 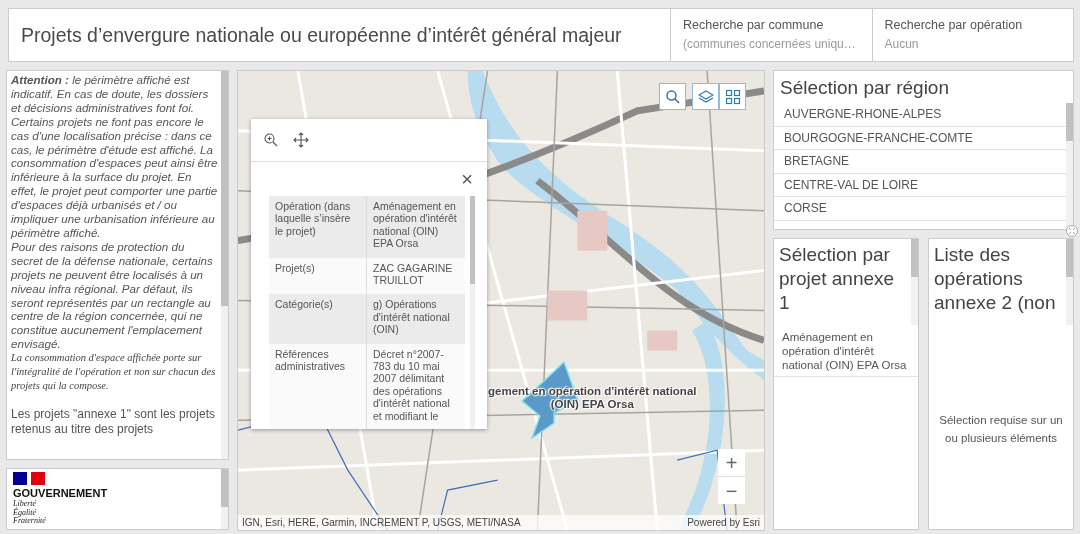 What do you see at coordinates (920, 162) in the screenshot?
I see `region-item: BRETAGNE` at bounding box center [920, 162].